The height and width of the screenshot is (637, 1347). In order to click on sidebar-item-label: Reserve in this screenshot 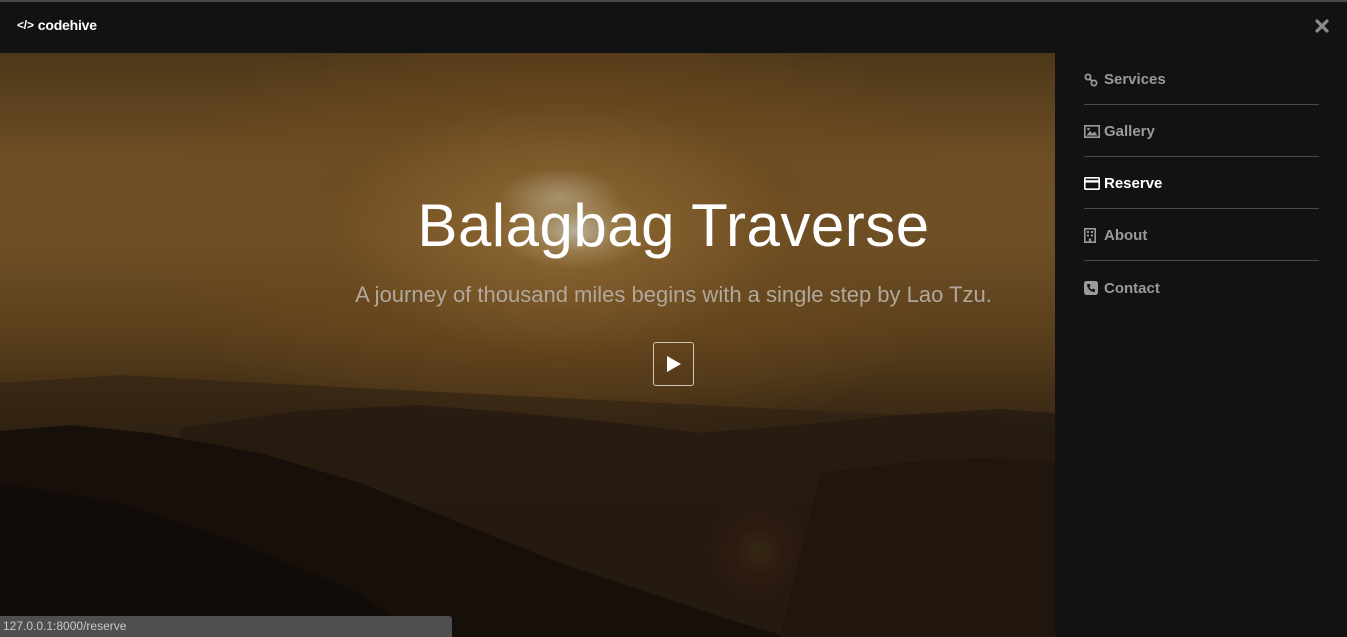, I will do `click(1133, 183)`.